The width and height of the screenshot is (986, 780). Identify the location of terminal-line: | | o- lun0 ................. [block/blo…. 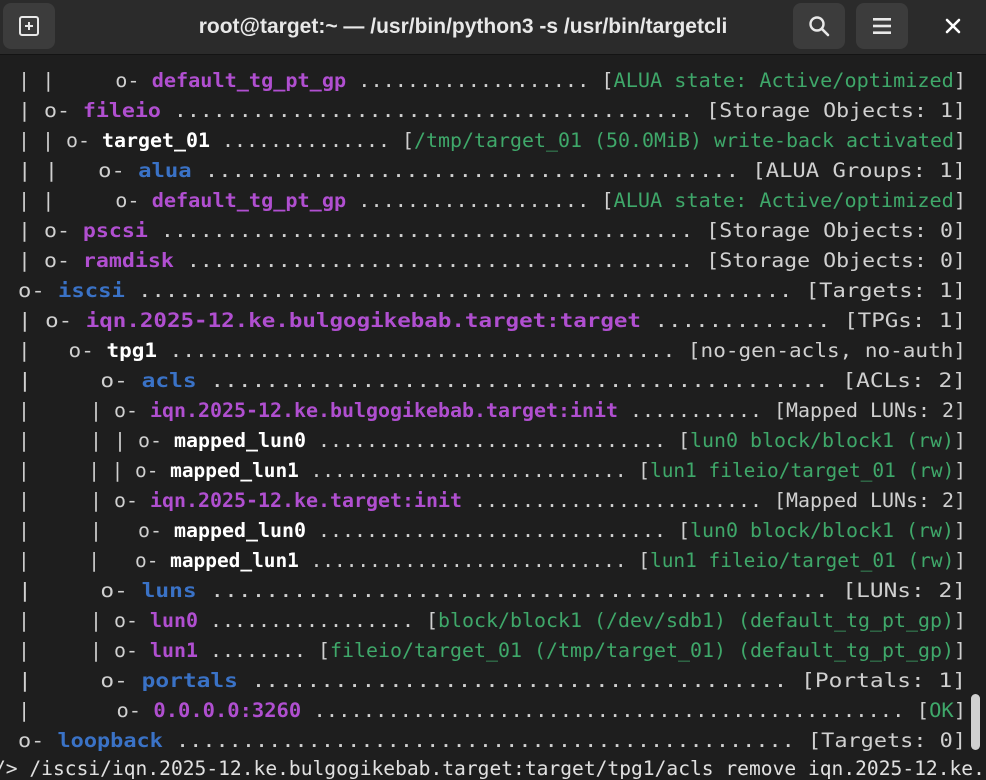
(492, 621).